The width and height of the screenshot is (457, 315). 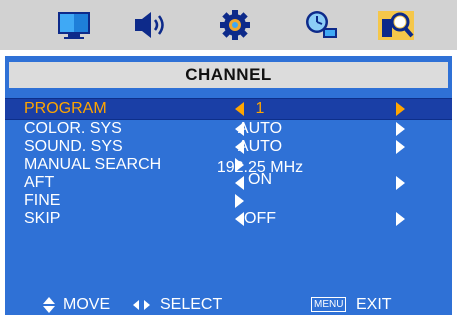 I want to click on row-sound-sys: SOUND. SYS AUTO, so click(x=228, y=146).